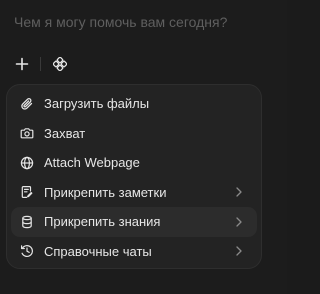 This screenshot has width=320, height=294. Describe the element at coordinates (65, 133) in the screenshot. I see `menu-item-label: Захват` at that location.